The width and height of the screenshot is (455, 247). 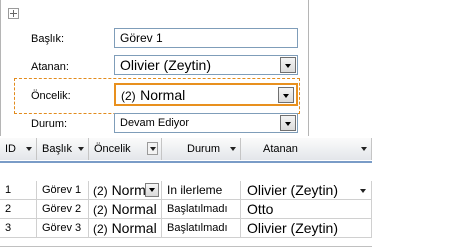 I want to click on status-combobox: Devam Ediyor, so click(x=206, y=123).